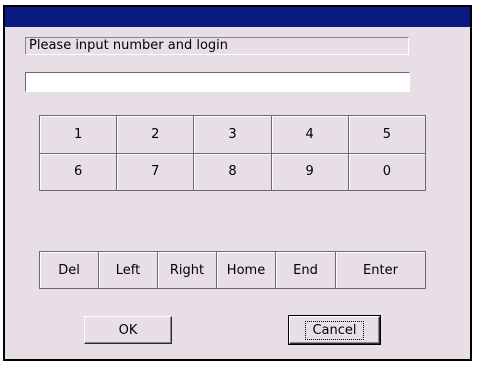 This screenshot has width=477, height=365. I want to click on home-button: Home, so click(246, 270).